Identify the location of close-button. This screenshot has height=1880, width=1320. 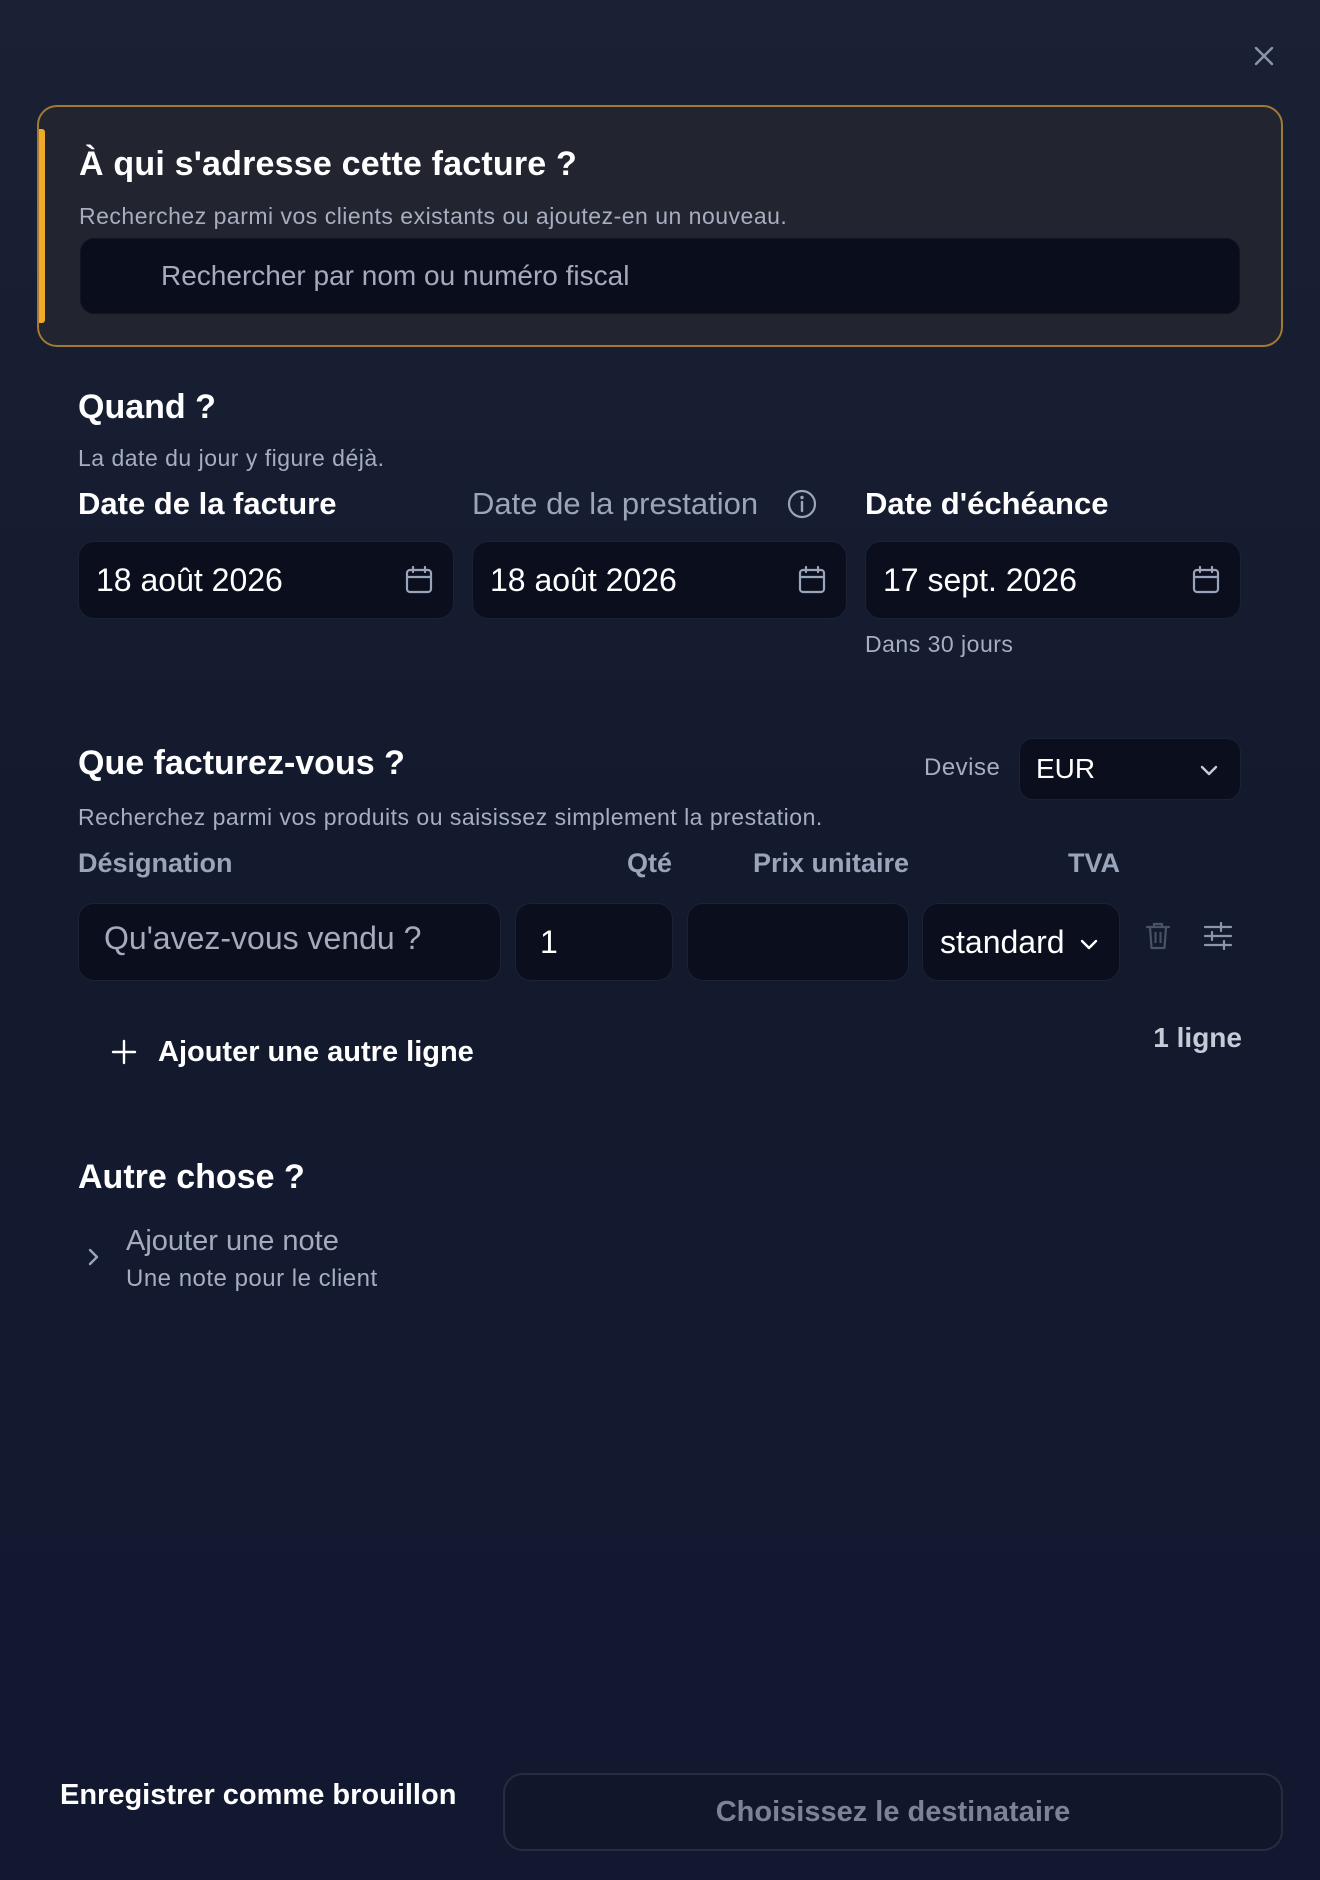
(1264, 56).